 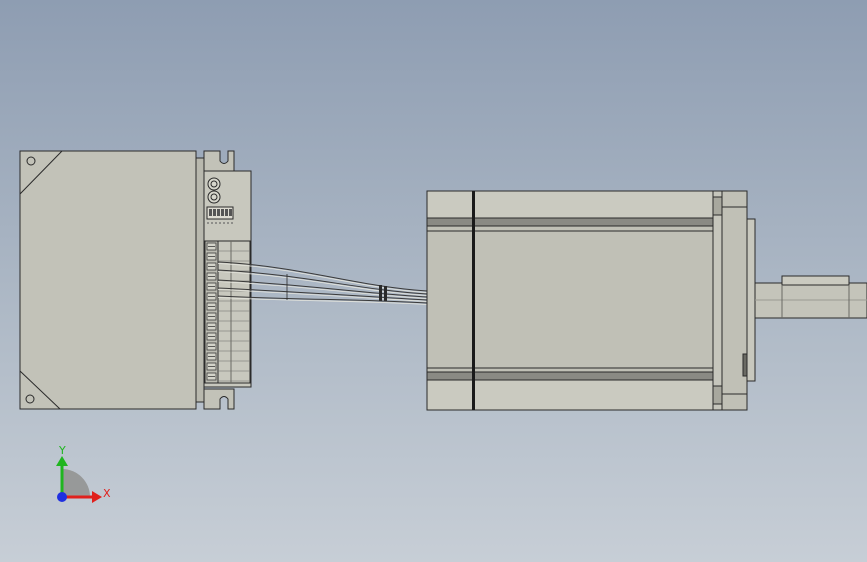 I want to click on driver-side-flange, so click(x=200, y=280).